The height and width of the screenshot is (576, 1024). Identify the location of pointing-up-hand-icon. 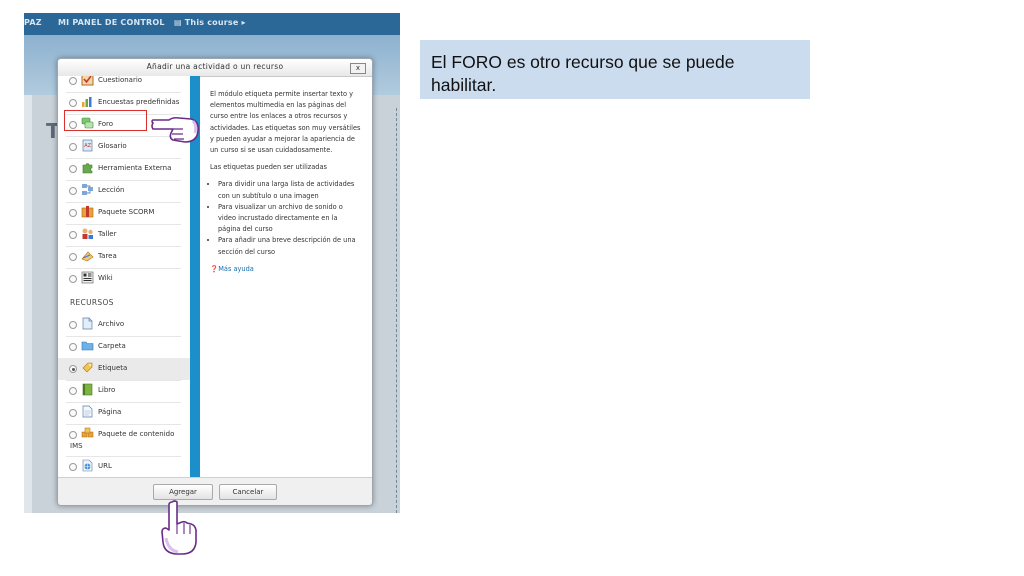
(179, 527).